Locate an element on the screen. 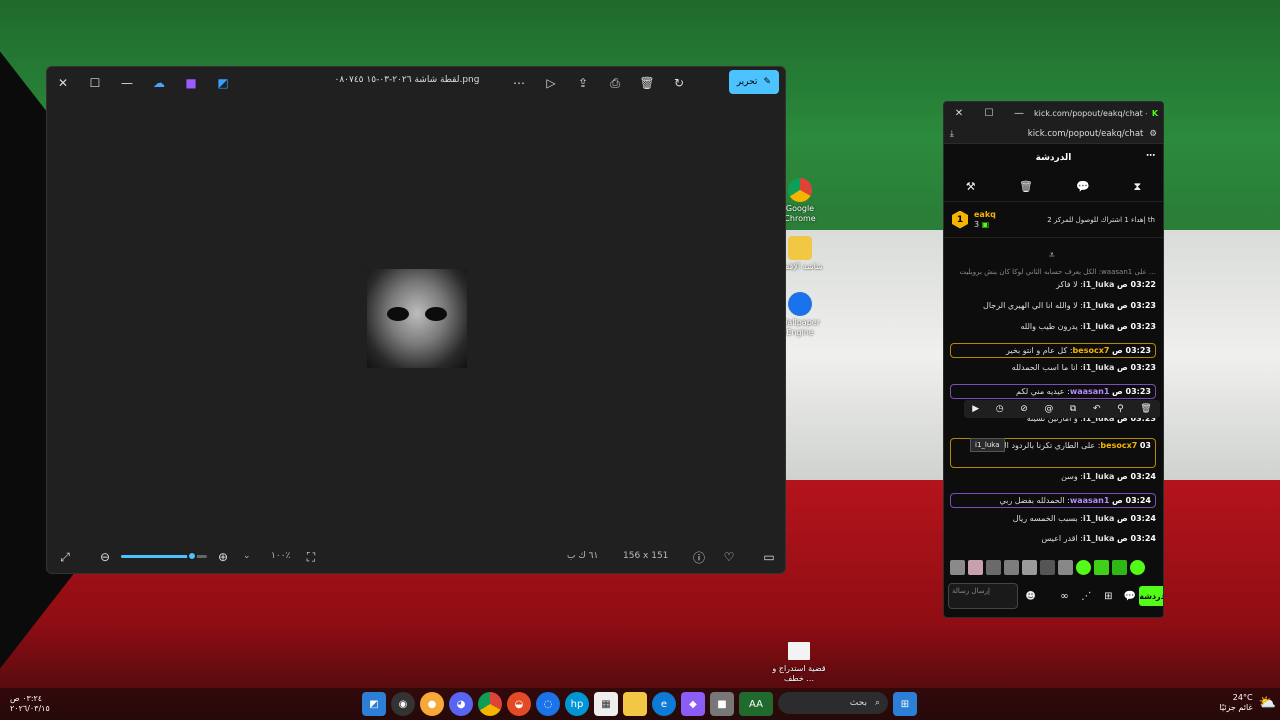 This screenshot has width=1280, height=720. copy-icon: ⧉ is located at coordinates (1073, 409).